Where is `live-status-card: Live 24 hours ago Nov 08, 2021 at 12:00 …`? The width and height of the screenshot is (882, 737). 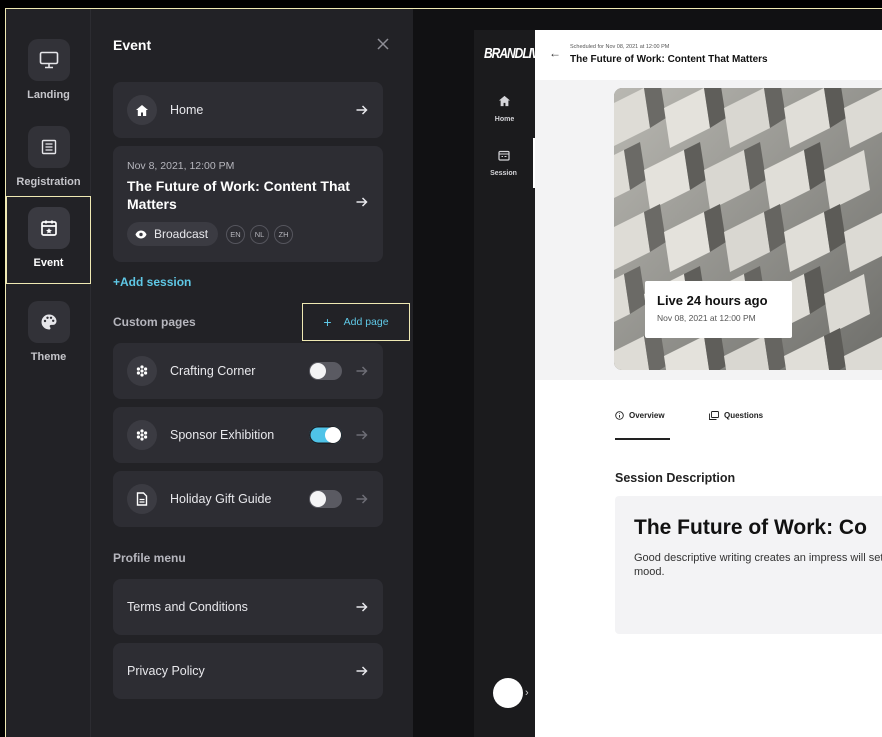 live-status-card: Live 24 hours ago Nov 08, 2021 at 12:00 … is located at coordinates (718, 309).